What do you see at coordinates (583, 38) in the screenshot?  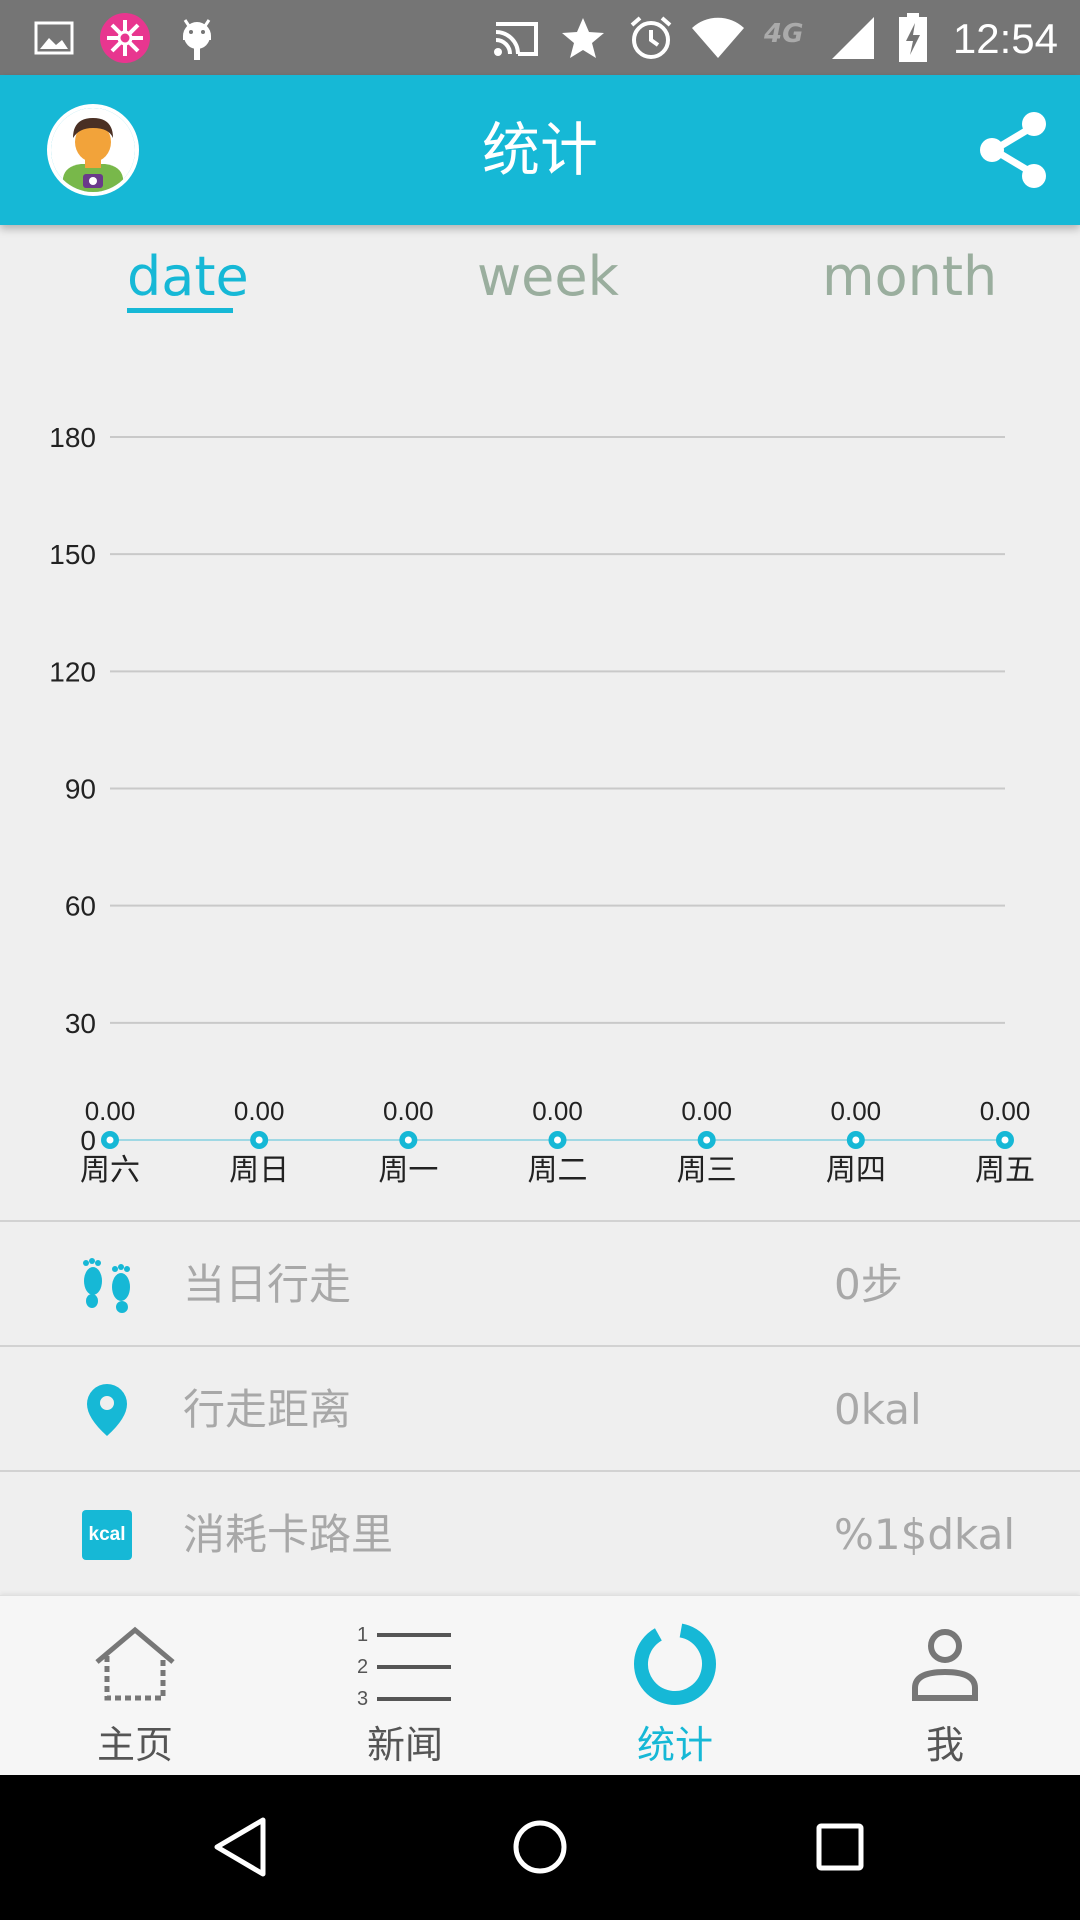 I see `star-icon` at bounding box center [583, 38].